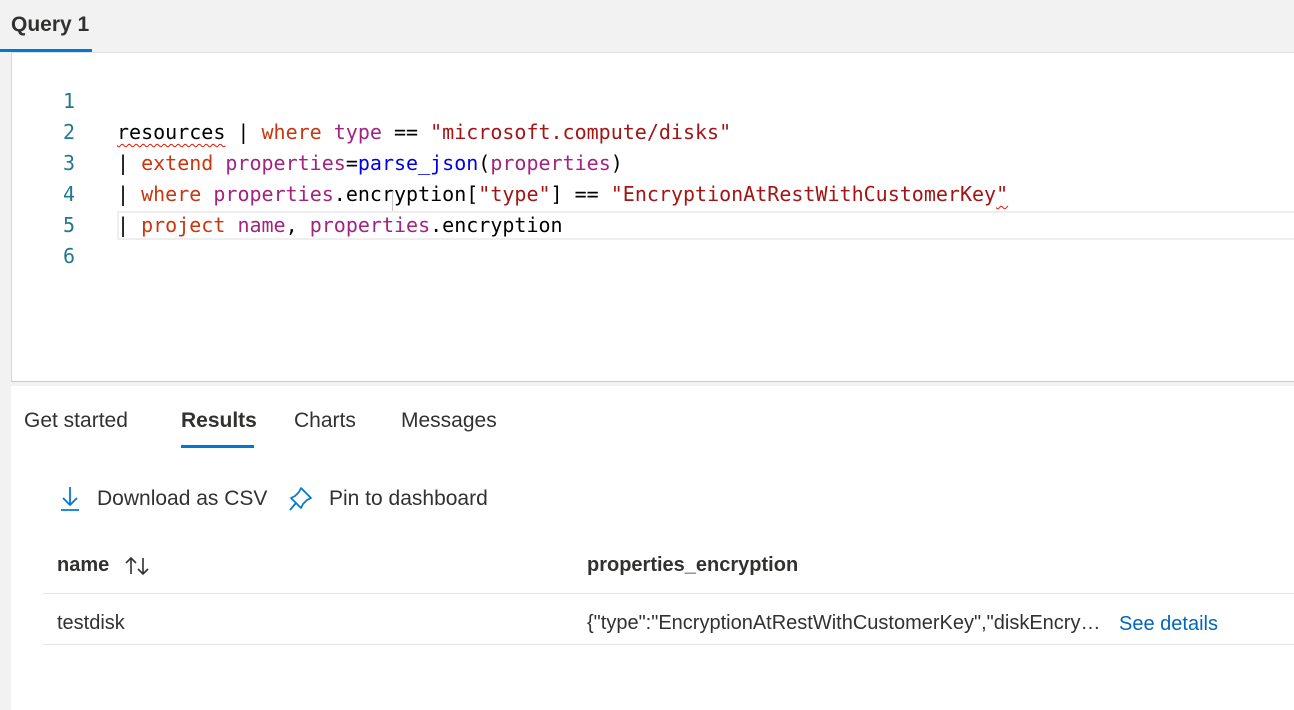 This screenshot has height=710, width=1294. Describe the element at coordinates (219, 421) in the screenshot. I see `tab-results: Results` at that location.